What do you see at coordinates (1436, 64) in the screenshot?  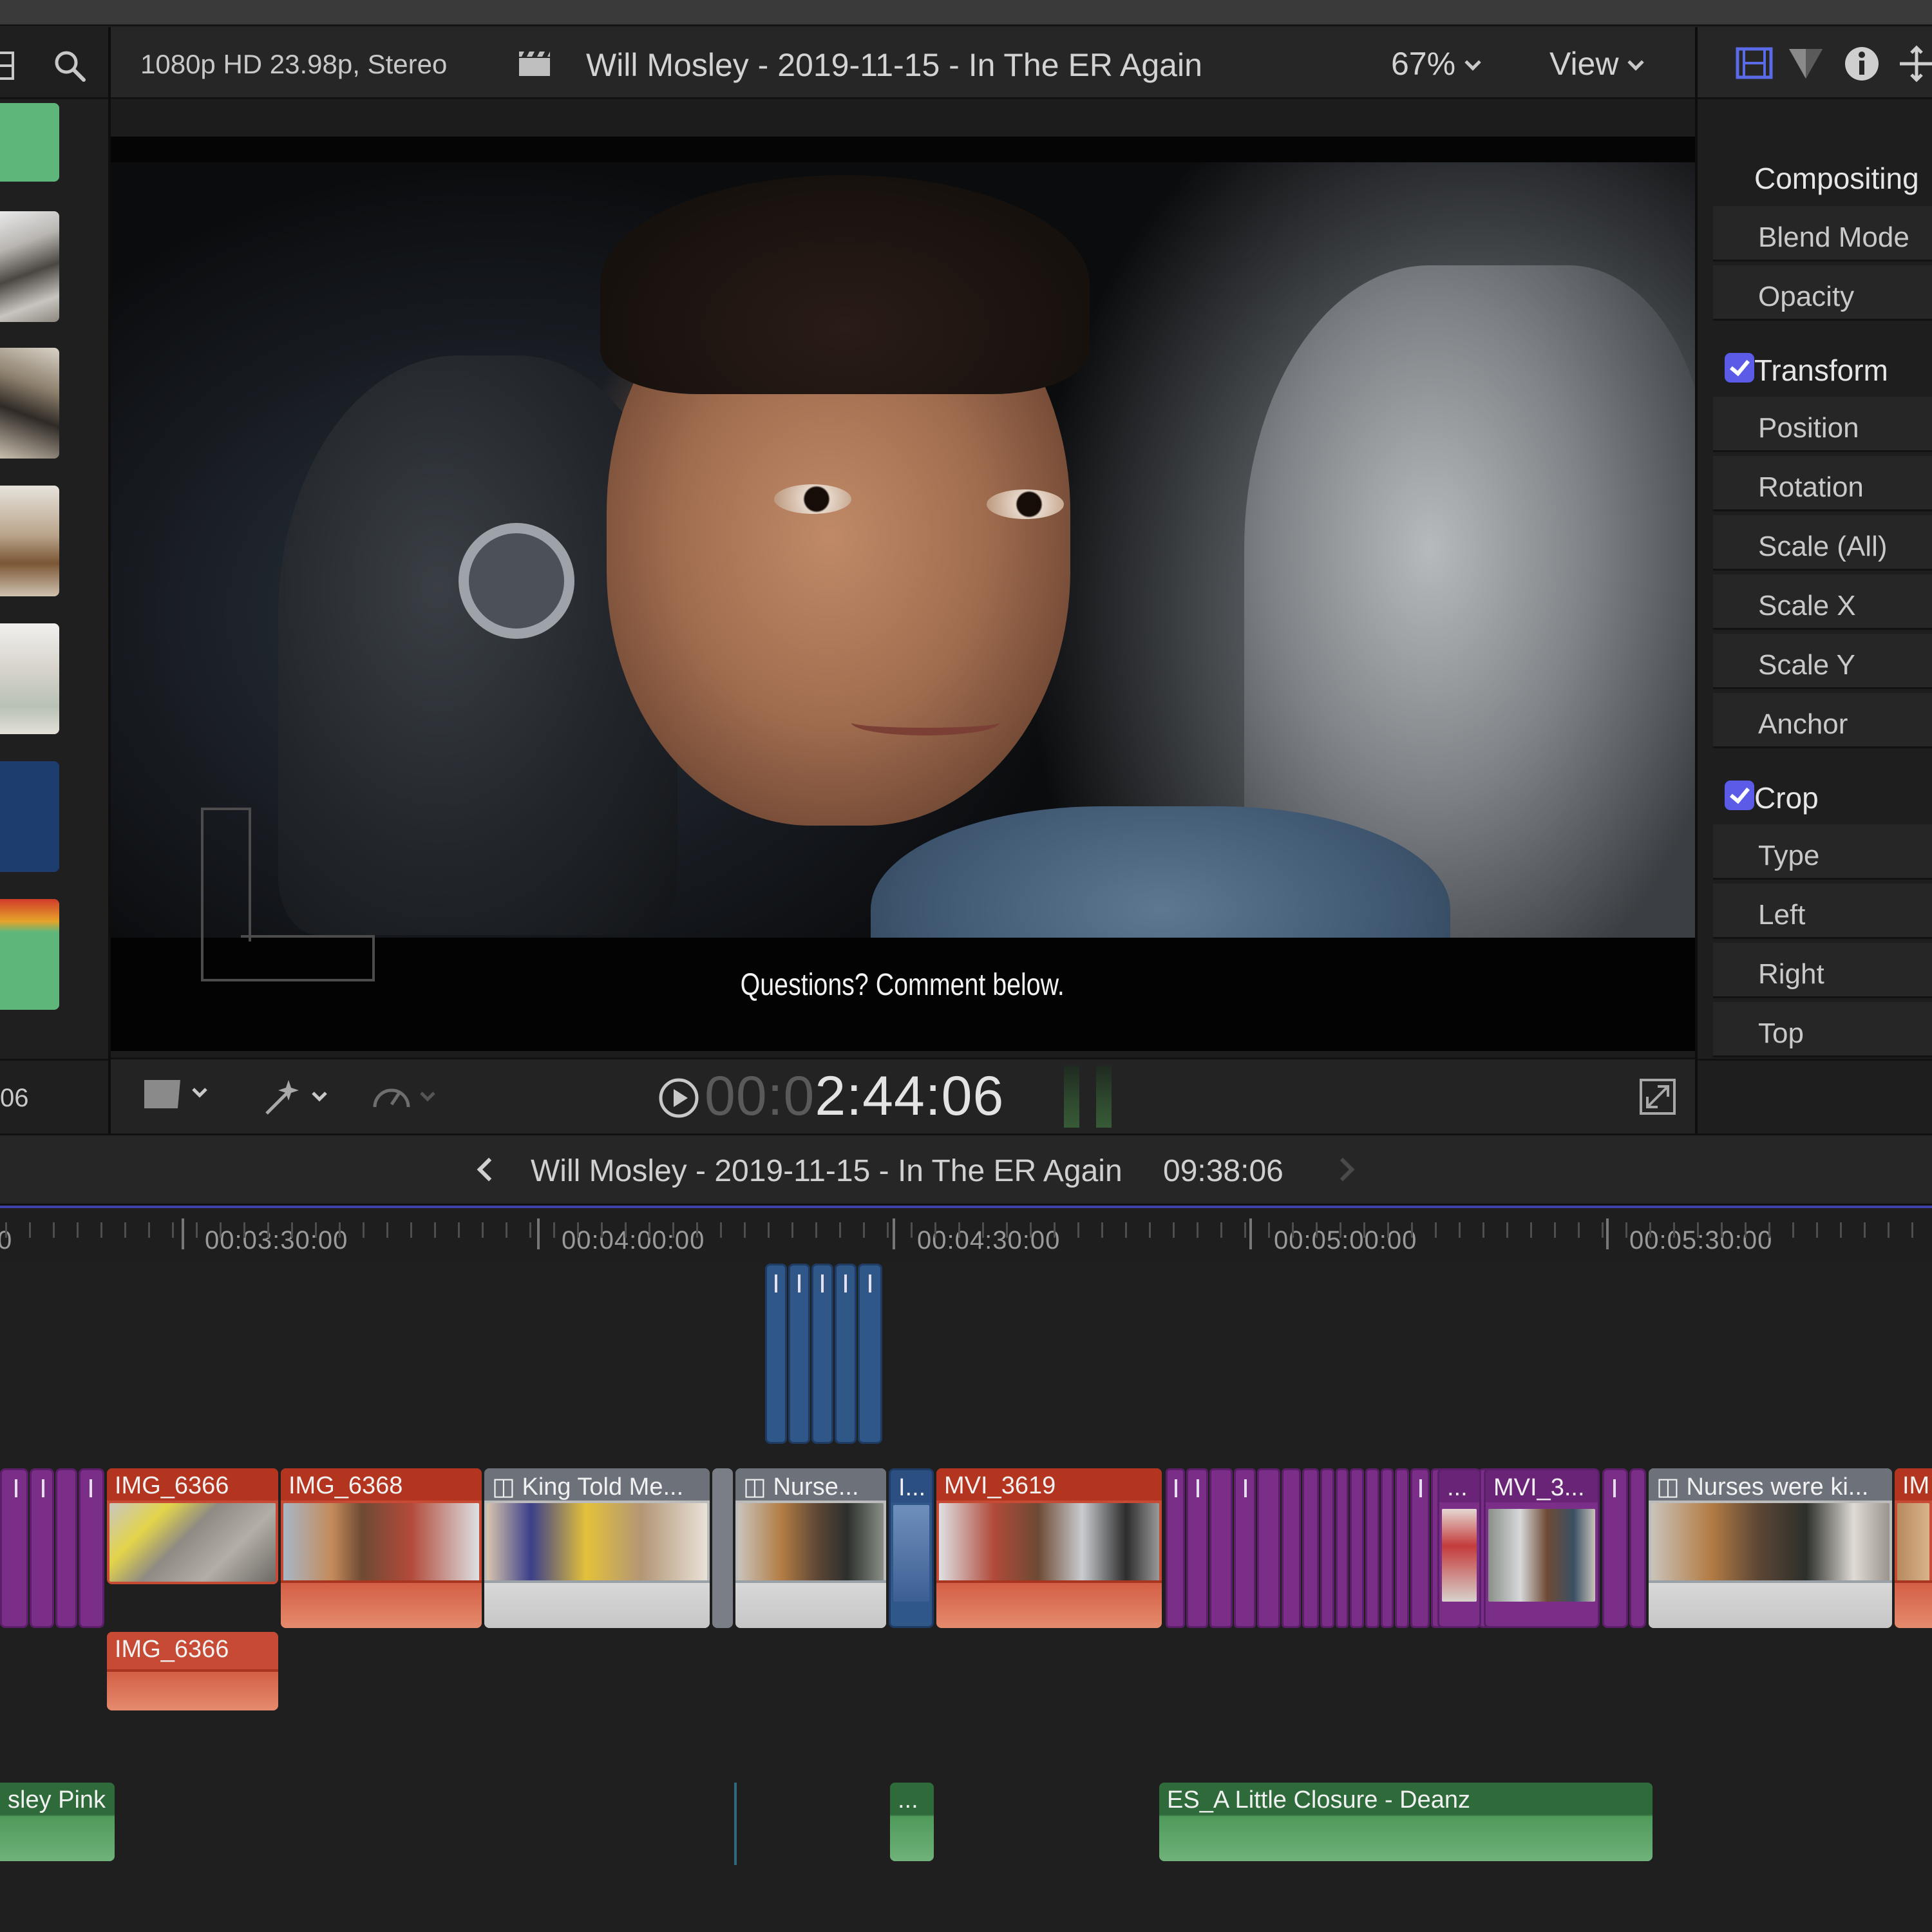 I see `zoom-menu: 67%` at bounding box center [1436, 64].